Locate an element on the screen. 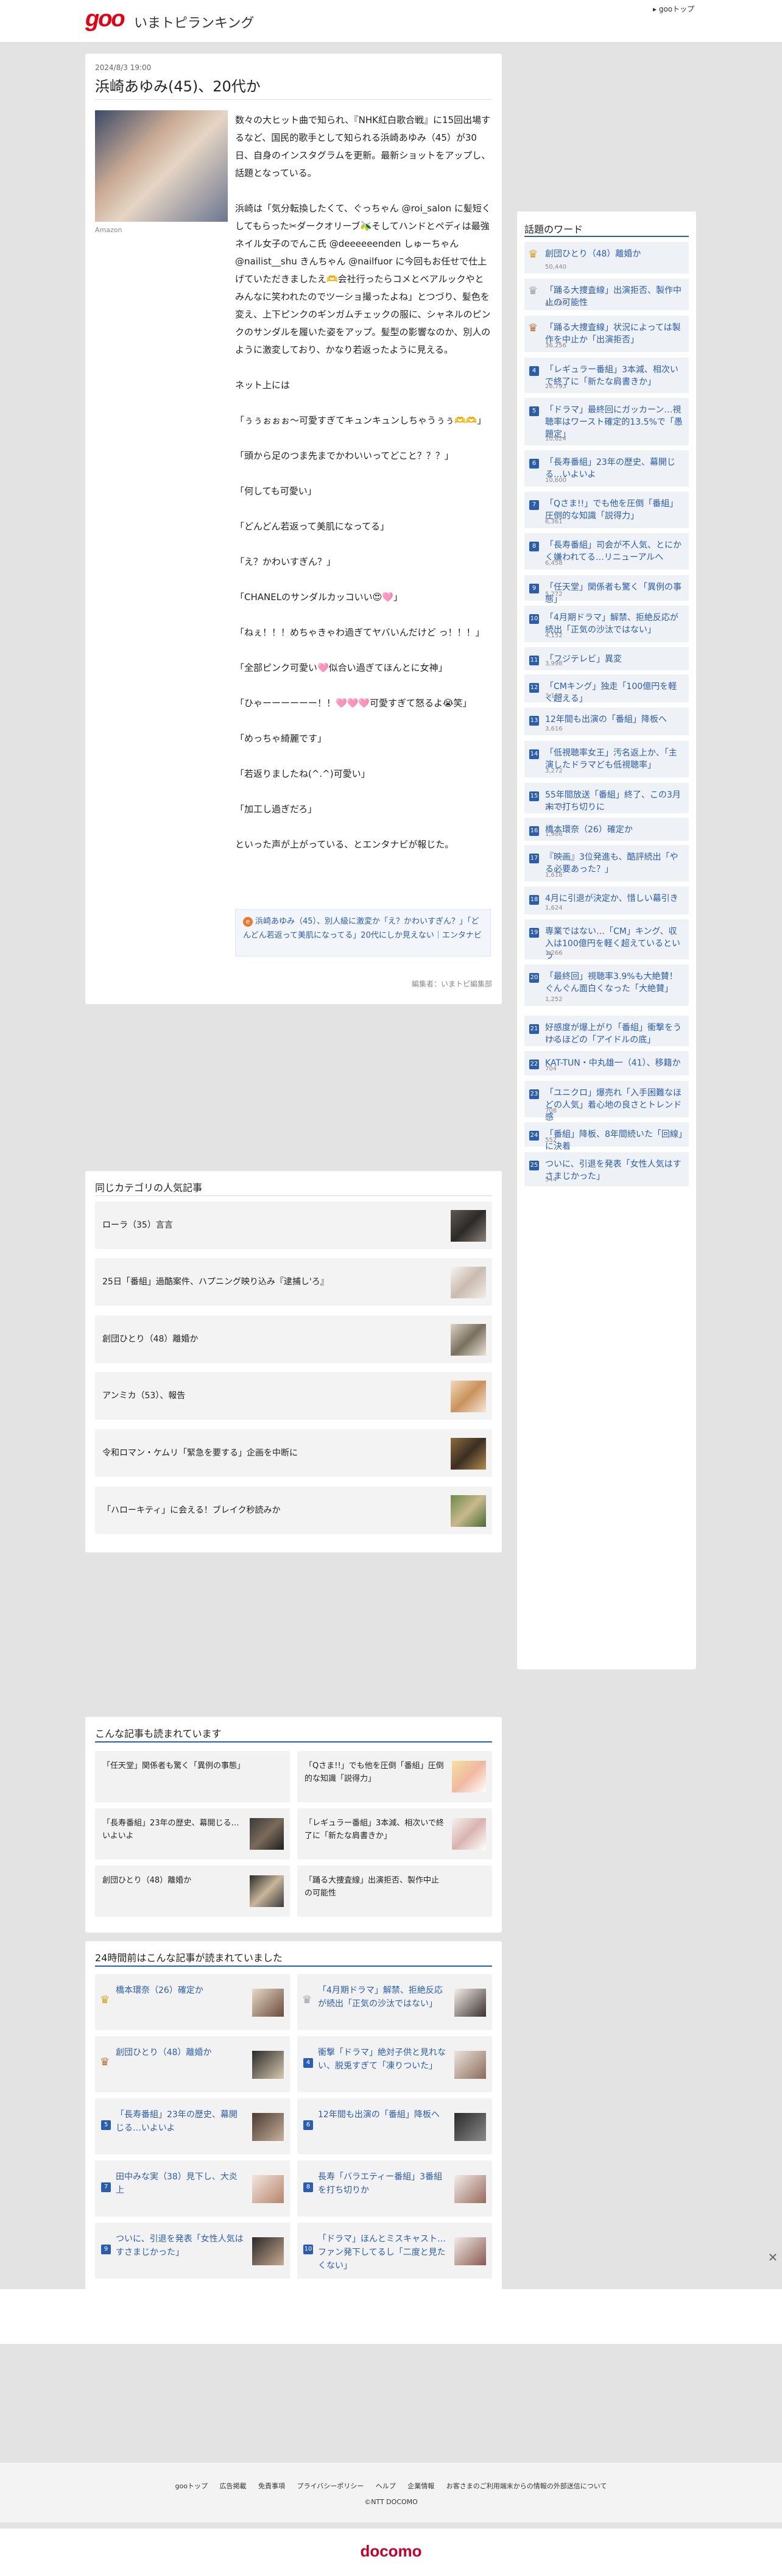 This screenshot has height=2576, width=782. trending-word-item: 12 「CMキング」独走「100億円を軽く超える」 3,153 is located at coordinates (606, 689).